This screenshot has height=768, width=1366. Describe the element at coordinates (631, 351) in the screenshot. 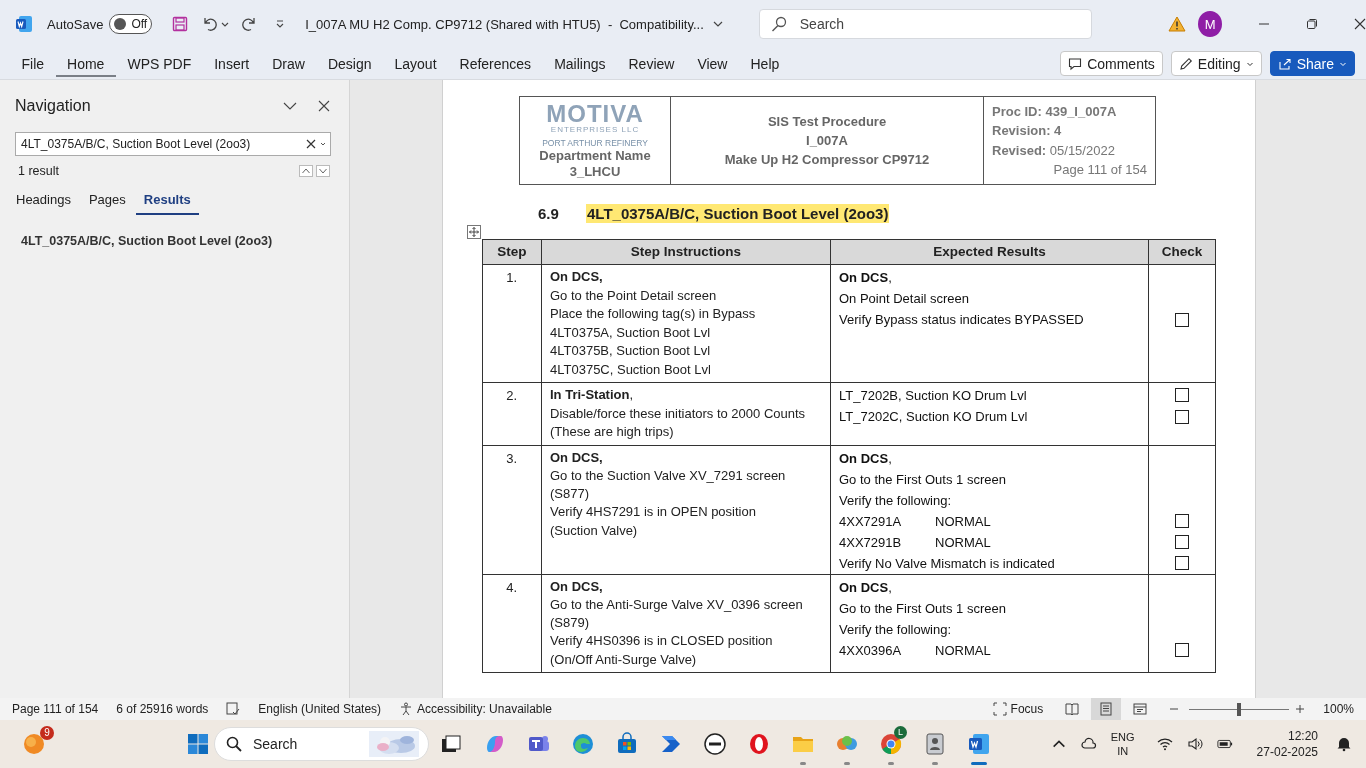

I see `instruction-text: 4LT0375B, Suction Boot Lvl` at that location.